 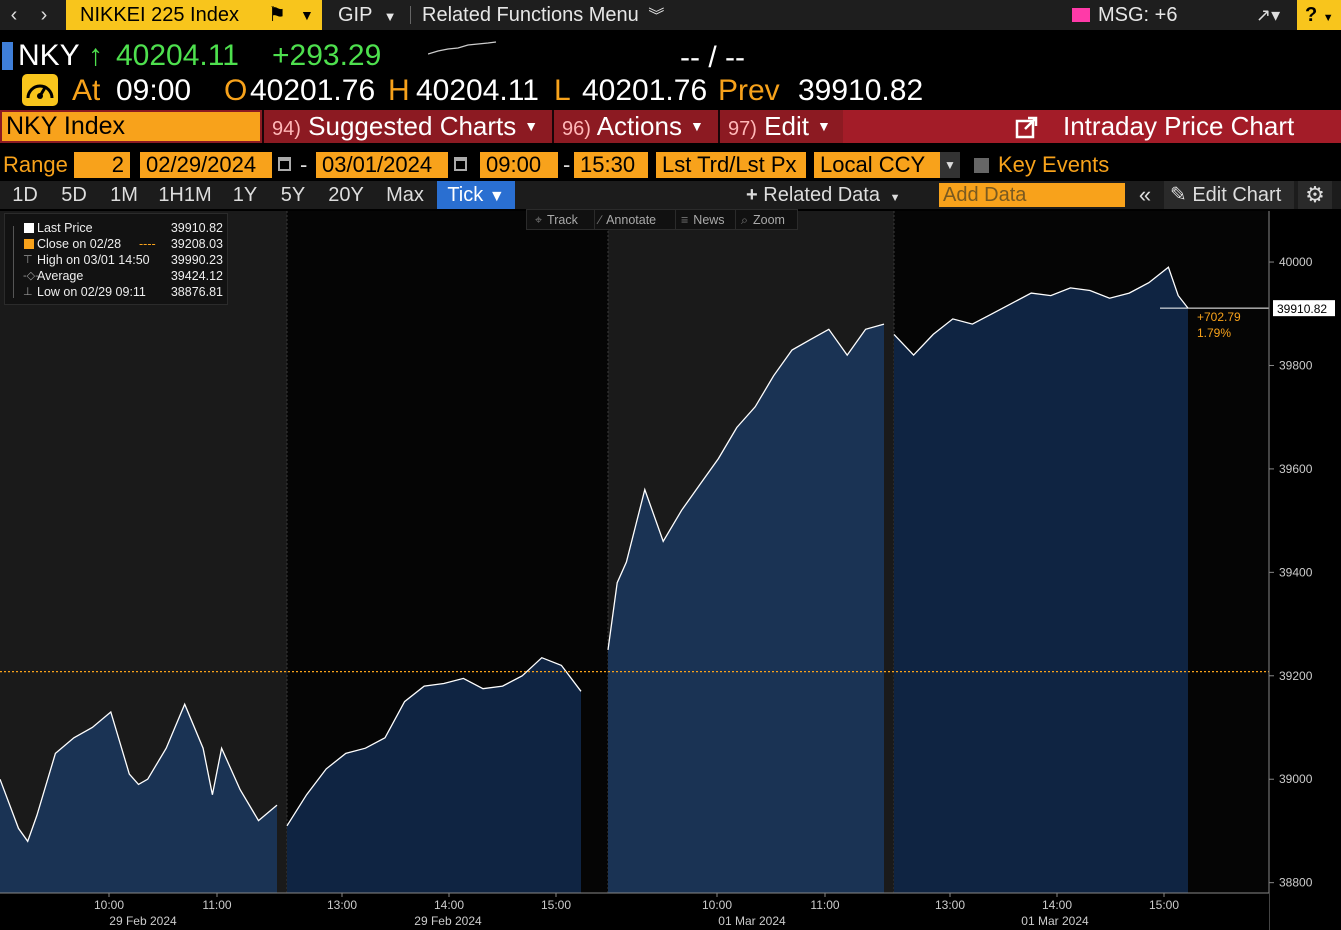 I want to click on ticker-input: NKY Index, so click(x=131, y=126).